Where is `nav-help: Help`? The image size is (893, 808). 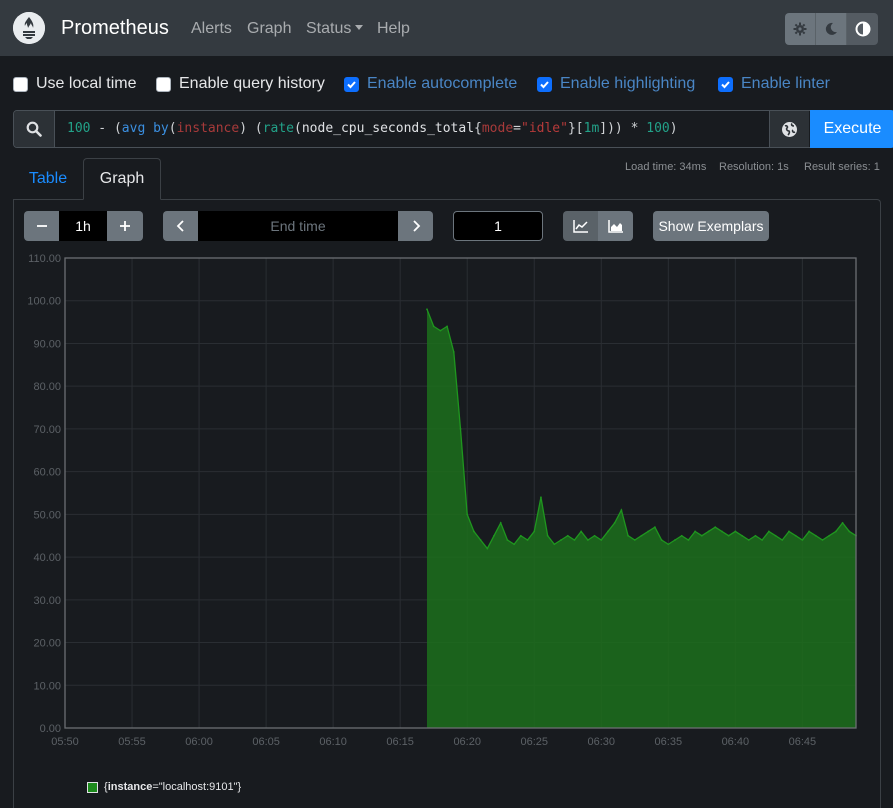 nav-help: Help is located at coordinates (393, 29).